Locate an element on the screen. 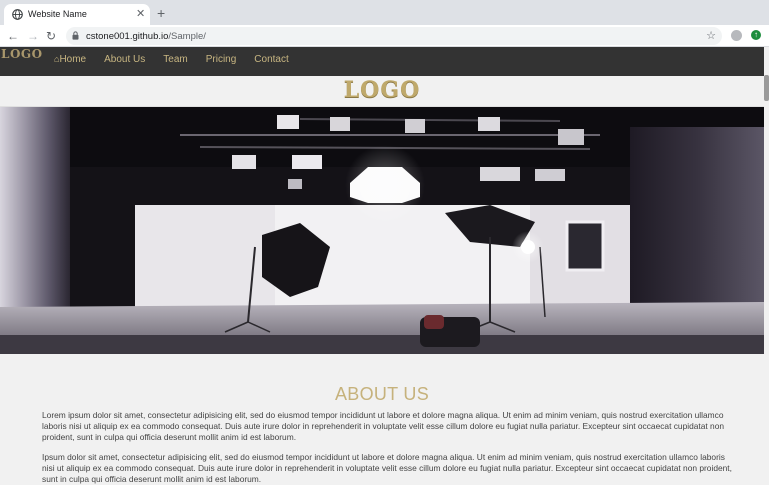  url-text: cstone001.github.io/Sample/ is located at coordinates (146, 36).